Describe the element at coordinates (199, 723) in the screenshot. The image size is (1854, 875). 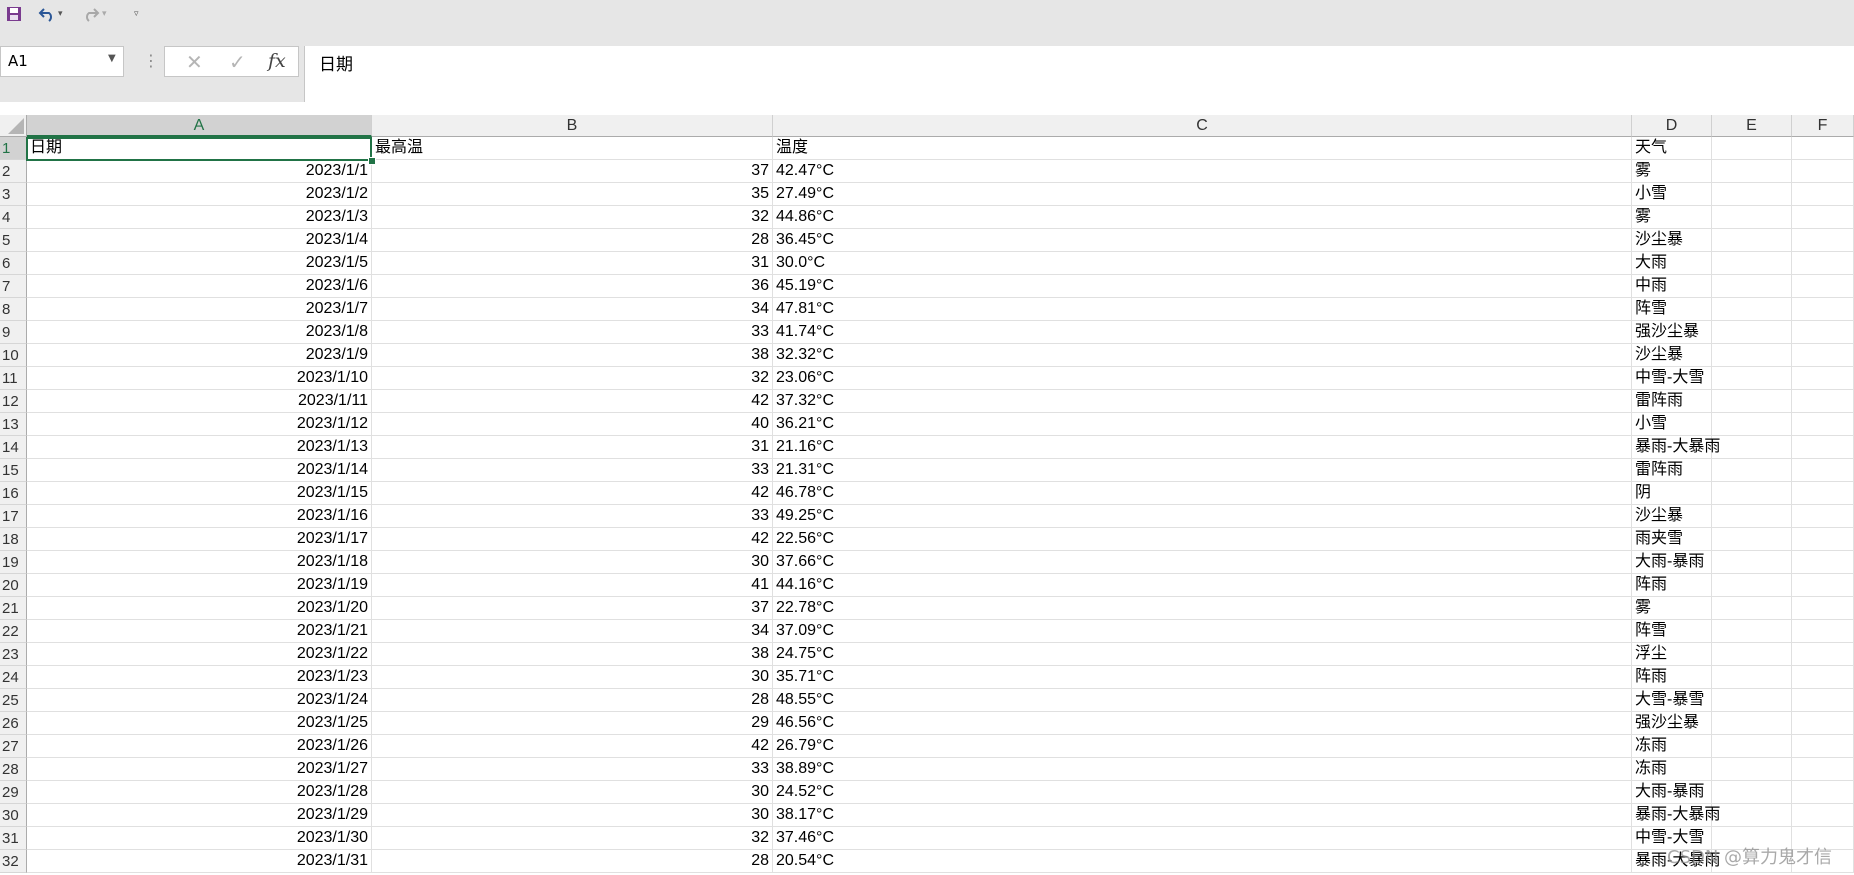
I see `cell-a26: 2023/1/25` at that location.